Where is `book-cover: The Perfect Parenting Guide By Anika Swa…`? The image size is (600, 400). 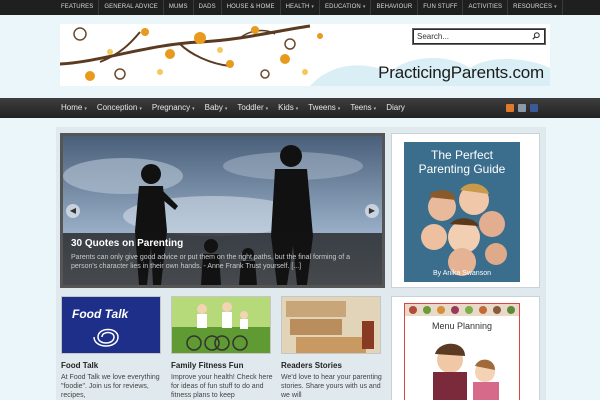 book-cover: The Perfect Parenting Guide By Anika Swa… is located at coordinates (462, 212).